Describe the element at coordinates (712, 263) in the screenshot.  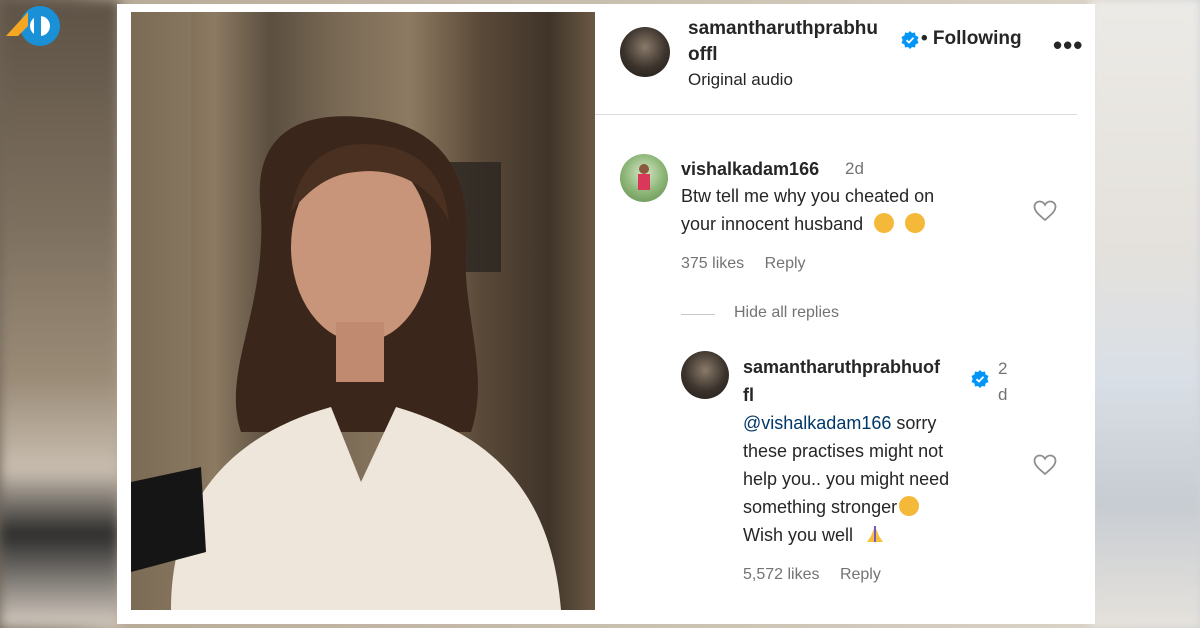
I see `comment-likes: 375 likes` at that location.